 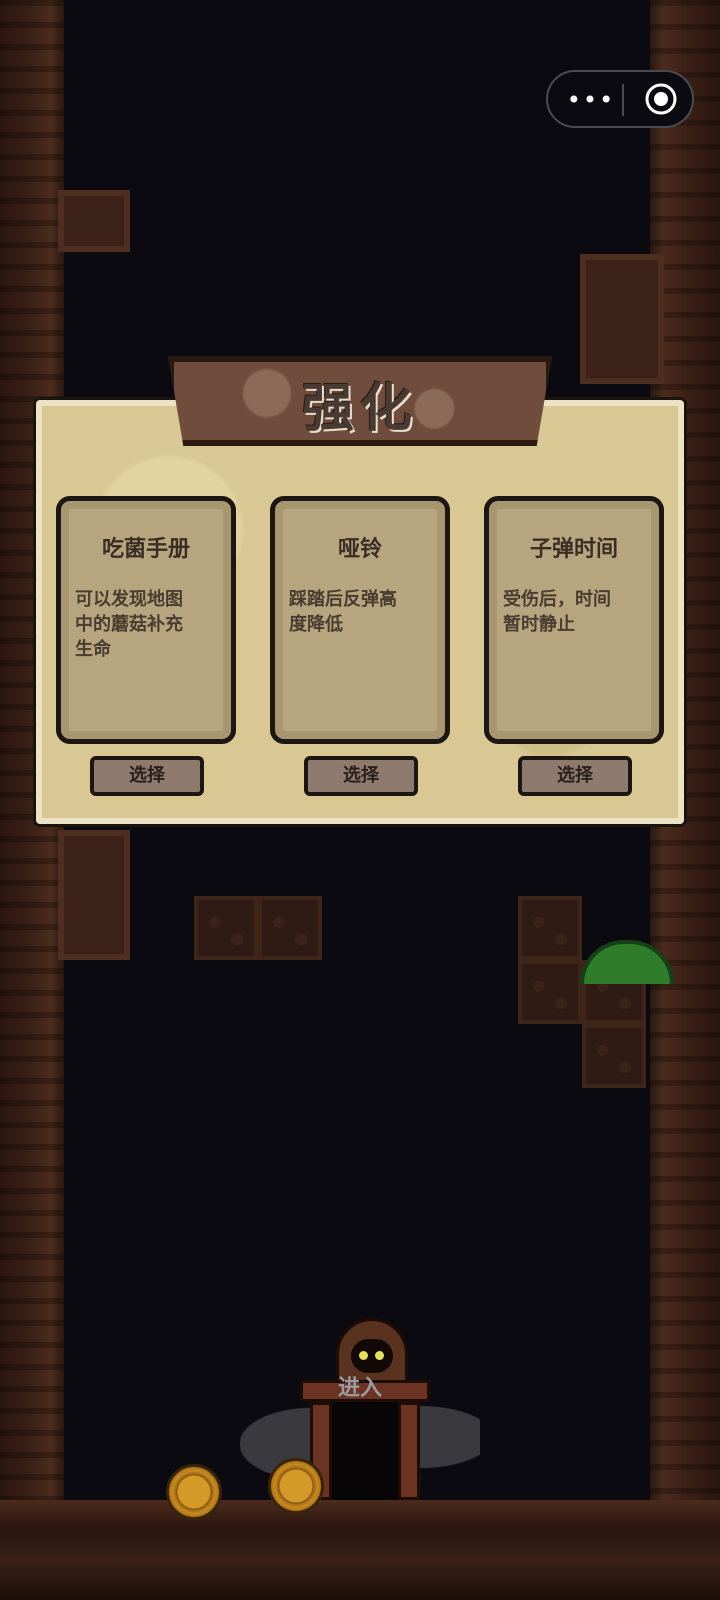 What do you see at coordinates (145, 549) in the screenshot?
I see `upgrade-name: 吃菌手册` at bounding box center [145, 549].